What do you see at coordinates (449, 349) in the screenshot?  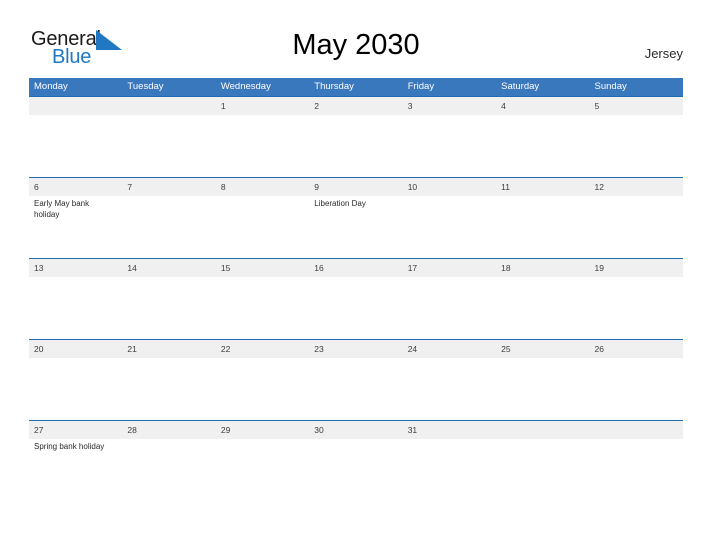 I see `day-number: 24` at bounding box center [449, 349].